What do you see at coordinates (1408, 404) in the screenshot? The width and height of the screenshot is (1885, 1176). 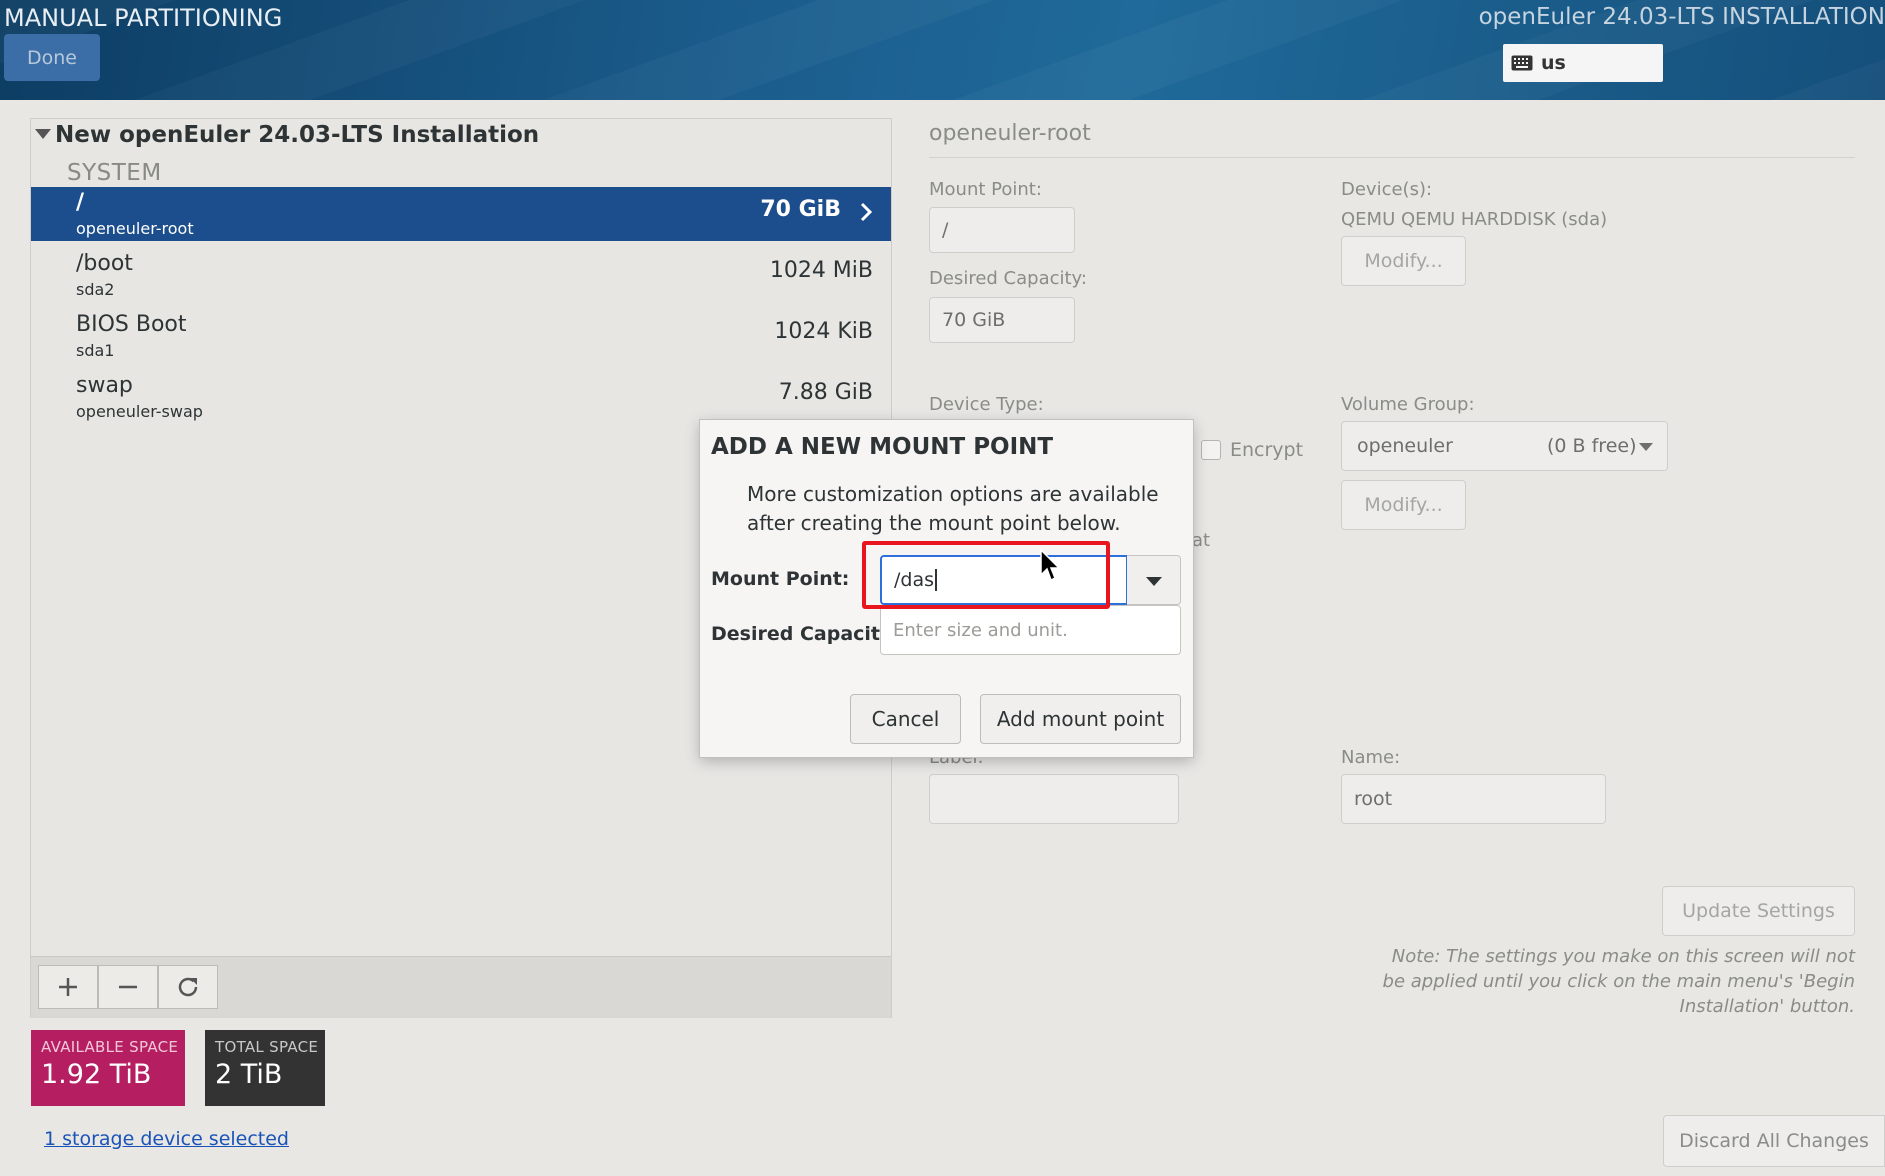 I see `volume-group-label: Volume Group:` at bounding box center [1408, 404].